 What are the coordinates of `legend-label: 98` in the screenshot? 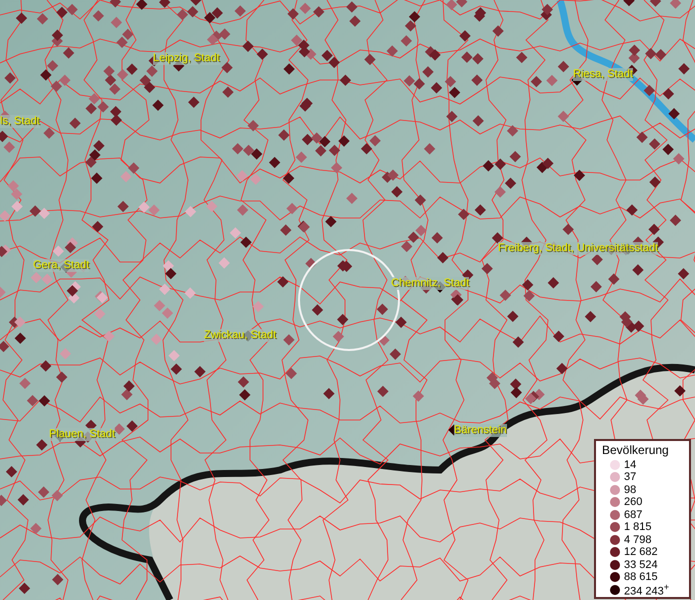 It's located at (630, 490).